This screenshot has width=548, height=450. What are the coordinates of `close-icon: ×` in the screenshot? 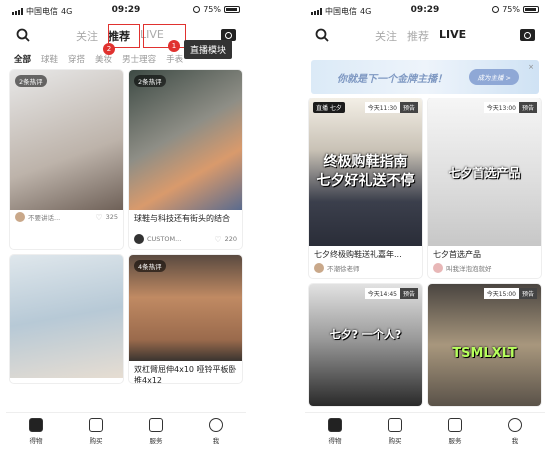 It's located at (531, 67).